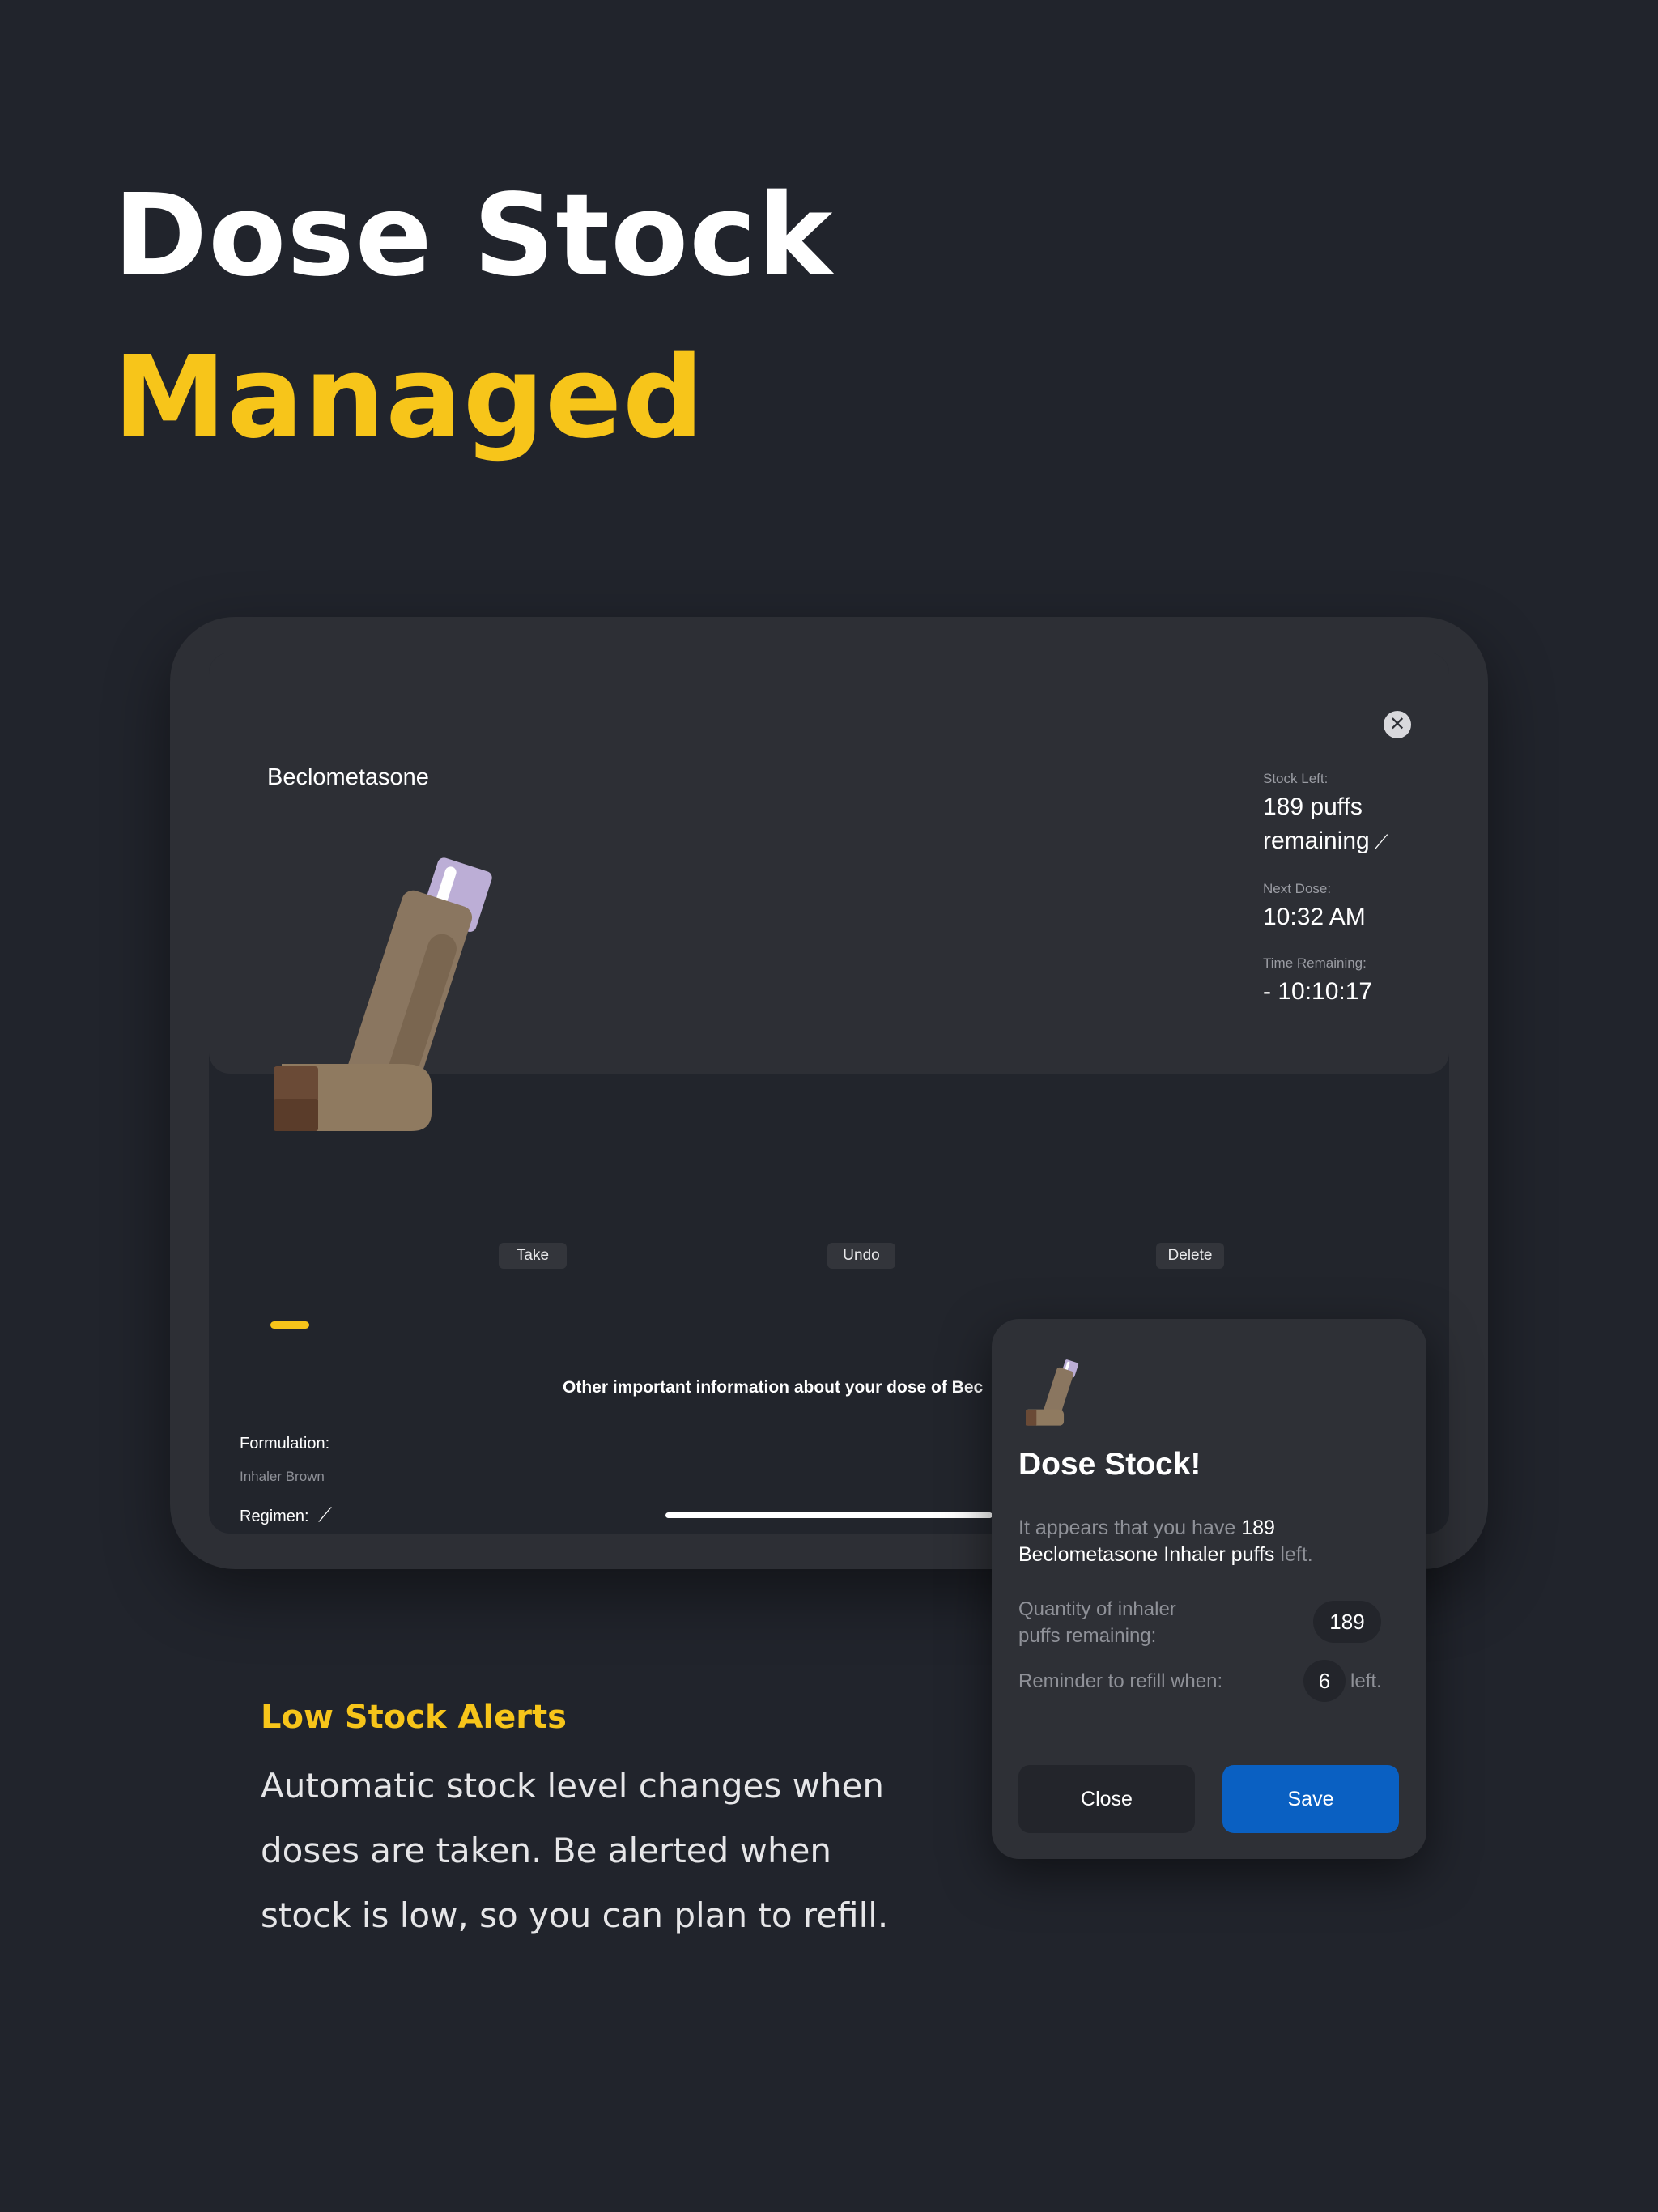  What do you see at coordinates (1120, 1681) in the screenshot?
I see `reminder-label: Reminder to refill when:` at bounding box center [1120, 1681].